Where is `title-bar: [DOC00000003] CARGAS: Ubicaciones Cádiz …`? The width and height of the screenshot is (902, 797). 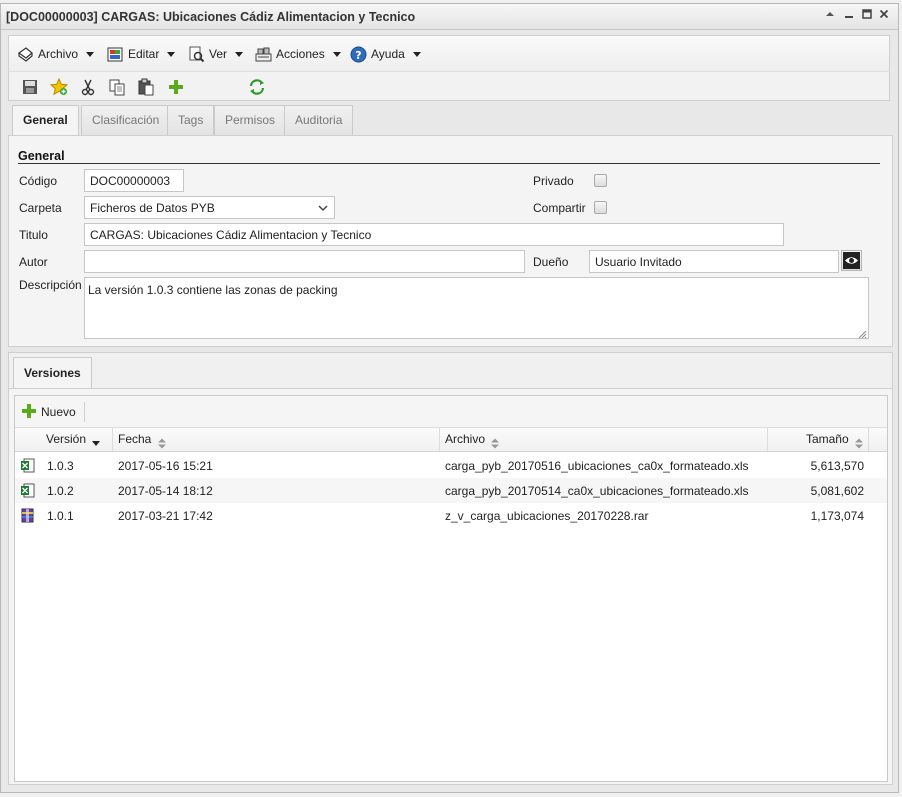
title-bar: [DOC00000003] CARGAS: Ubicaciones Cádiz … is located at coordinates (449, 17).